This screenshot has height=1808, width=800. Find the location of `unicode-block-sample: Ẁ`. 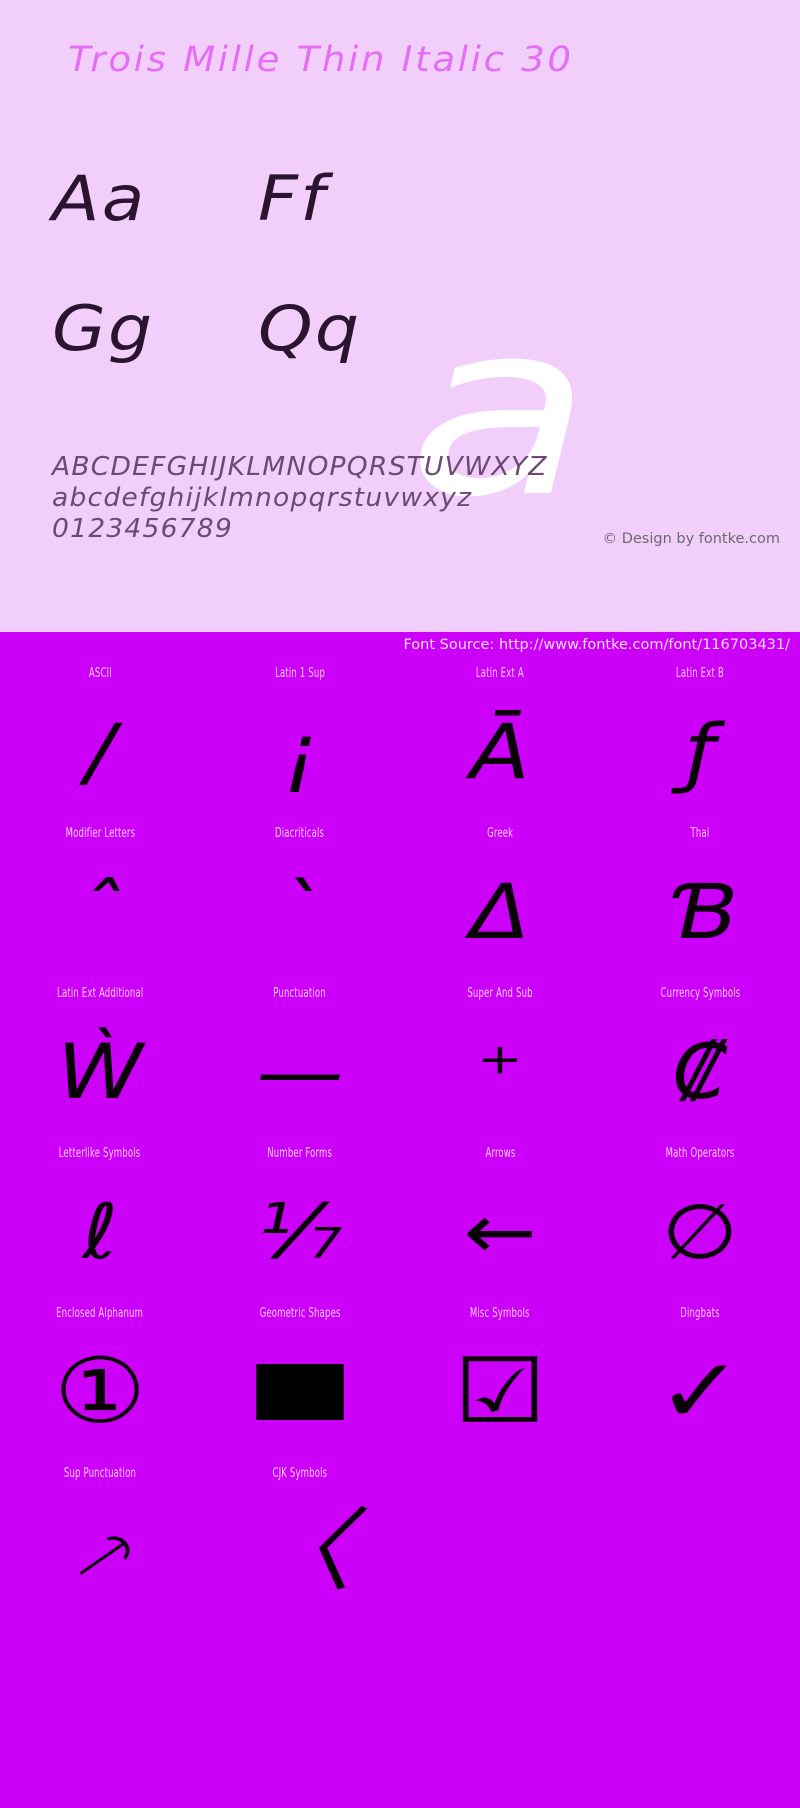

unicode-block-sample: Ẁ is located at coordinates (100, 1071).